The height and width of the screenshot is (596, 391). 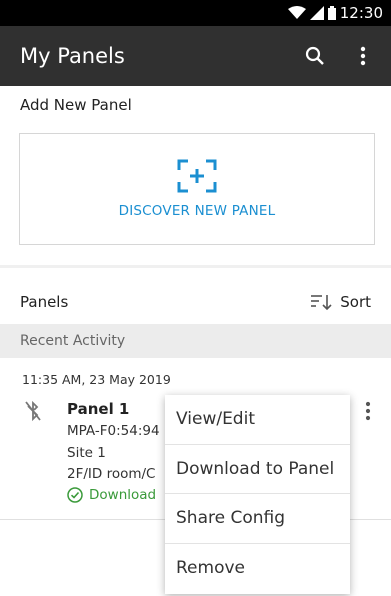 What do you see at coordinates (111, 474) in the screenshot?
I see `panel-location: 2F/ID room/C` at bounding box center [111, 474].